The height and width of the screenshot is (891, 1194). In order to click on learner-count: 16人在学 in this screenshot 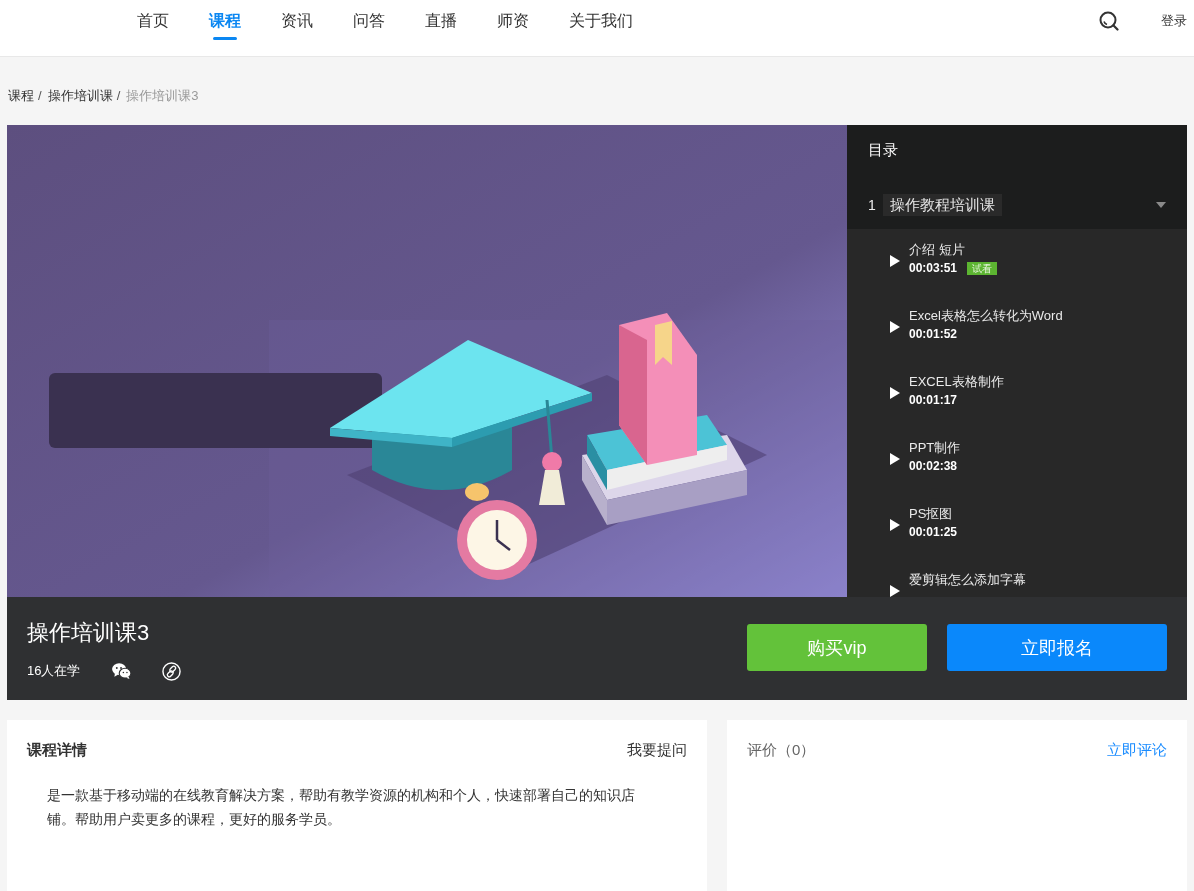, I will do `click(54, 671)`.